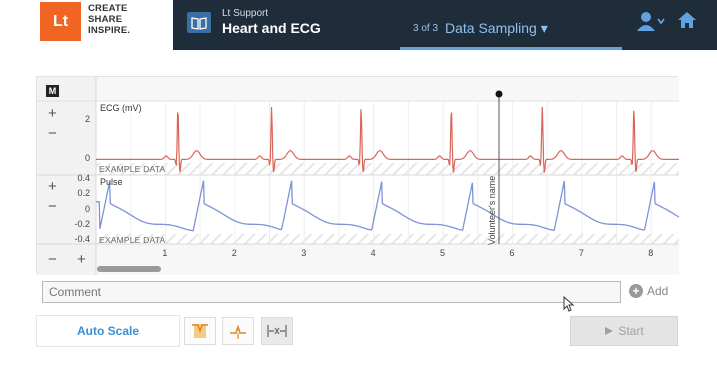 The width and height of the screenshot is (717, 367). What do you see at coordinates (443, 253) in the screenshot?
I see `x-tick-label: 5` at bounding box center [443, 253].